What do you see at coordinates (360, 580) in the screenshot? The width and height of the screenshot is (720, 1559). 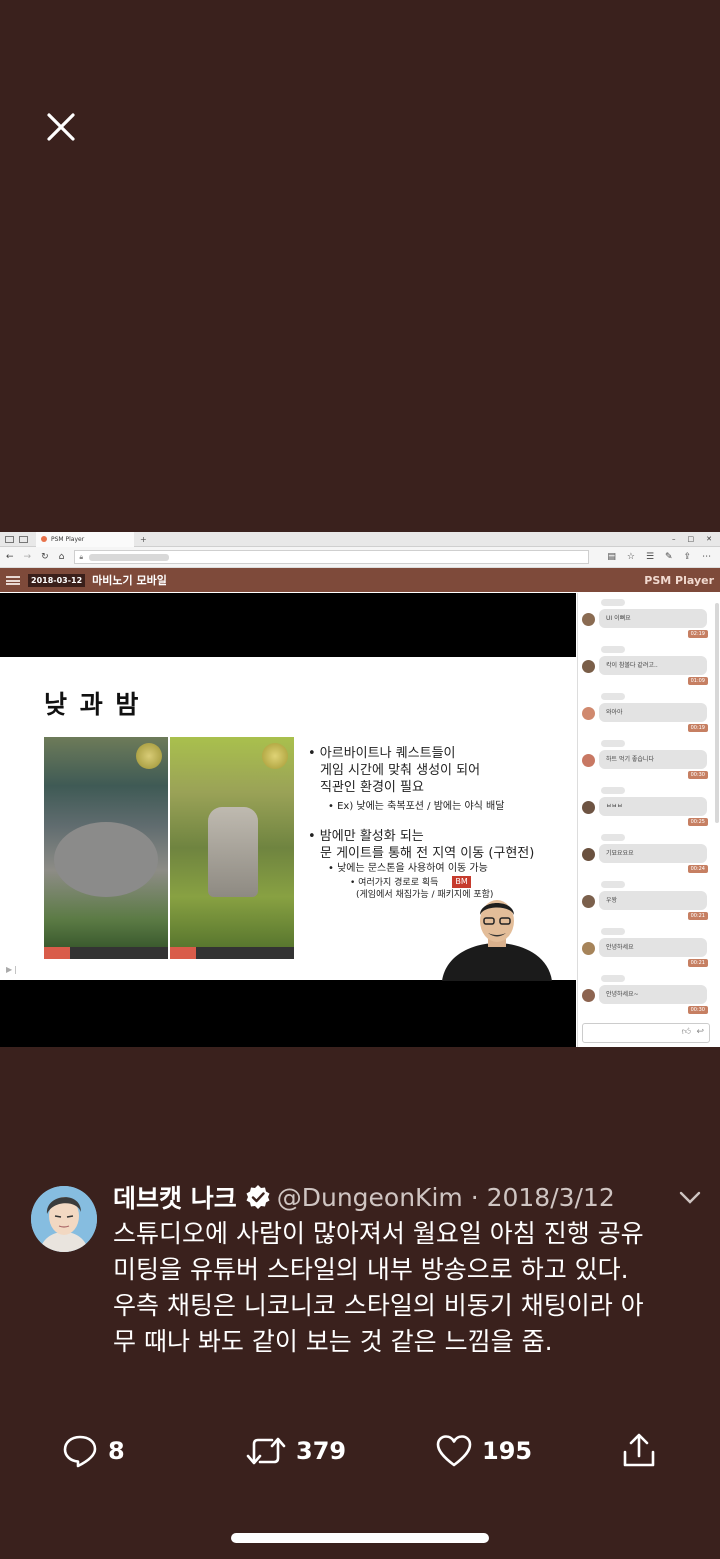 I see `app-header: 2018-03-12 마비노기 모바일 PSM Player` at bounding box center [360, 580].